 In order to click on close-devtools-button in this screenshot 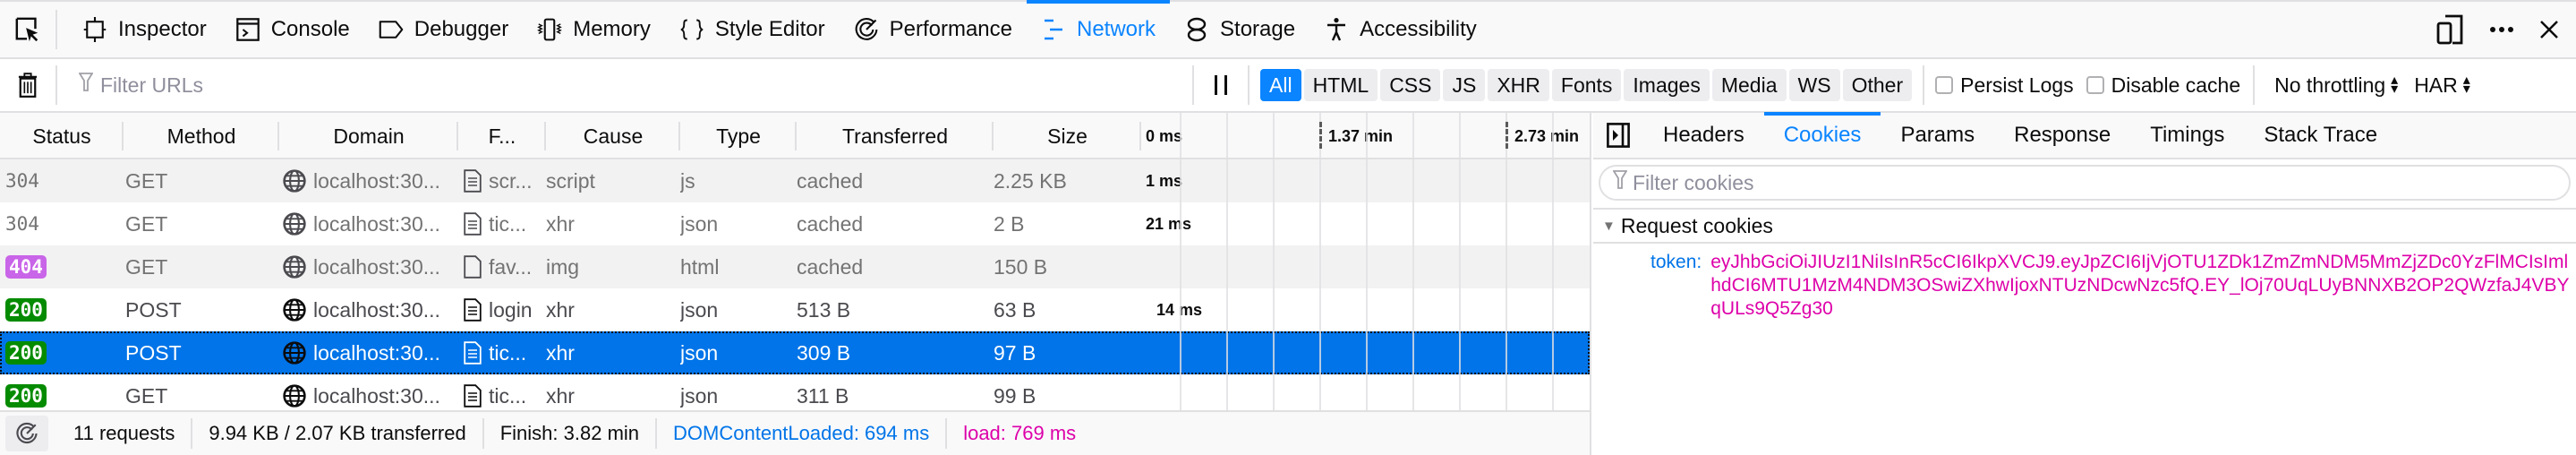, I will do `click(2549, 30)`.